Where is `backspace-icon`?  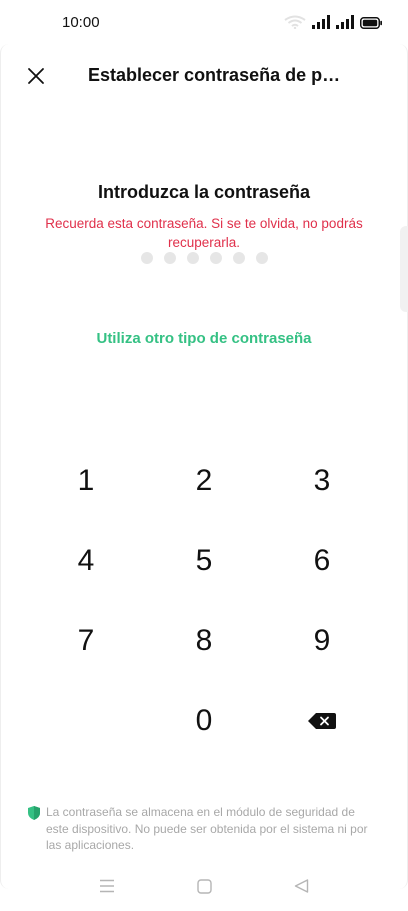
backspace-icon is located at coordinates (322, 721).